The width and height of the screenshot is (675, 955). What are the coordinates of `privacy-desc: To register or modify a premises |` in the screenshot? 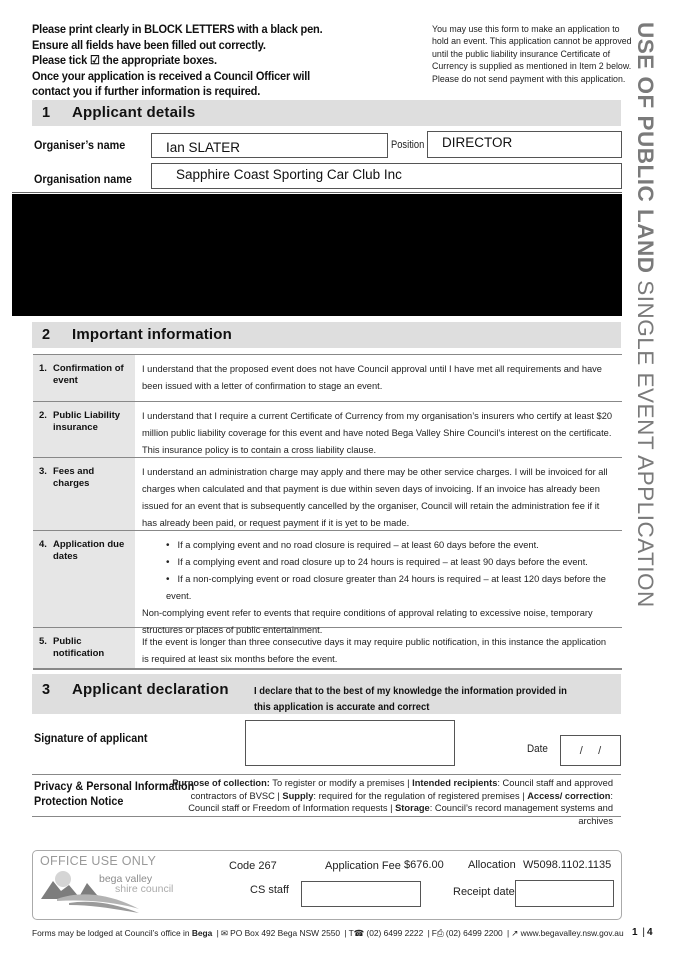 It's located at (341, 783).